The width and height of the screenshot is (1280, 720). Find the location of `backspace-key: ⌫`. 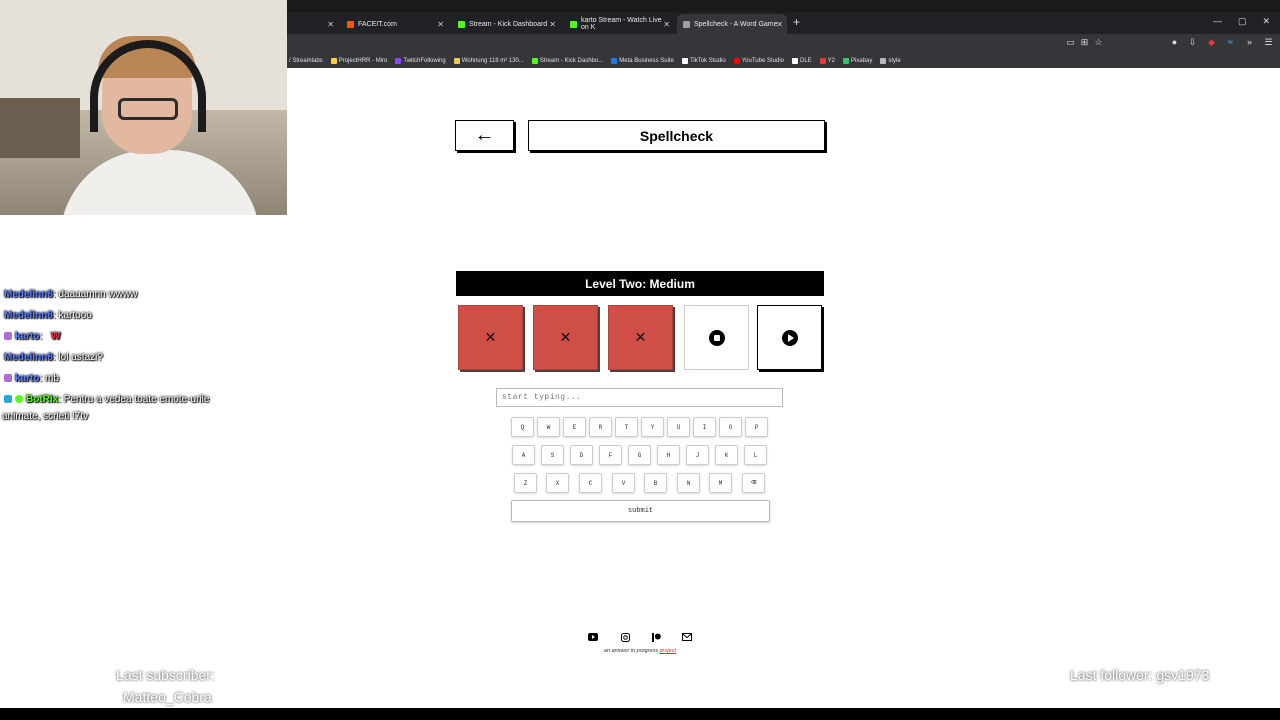

backspace-key: ⌫ is located at coordinates (753, 483).